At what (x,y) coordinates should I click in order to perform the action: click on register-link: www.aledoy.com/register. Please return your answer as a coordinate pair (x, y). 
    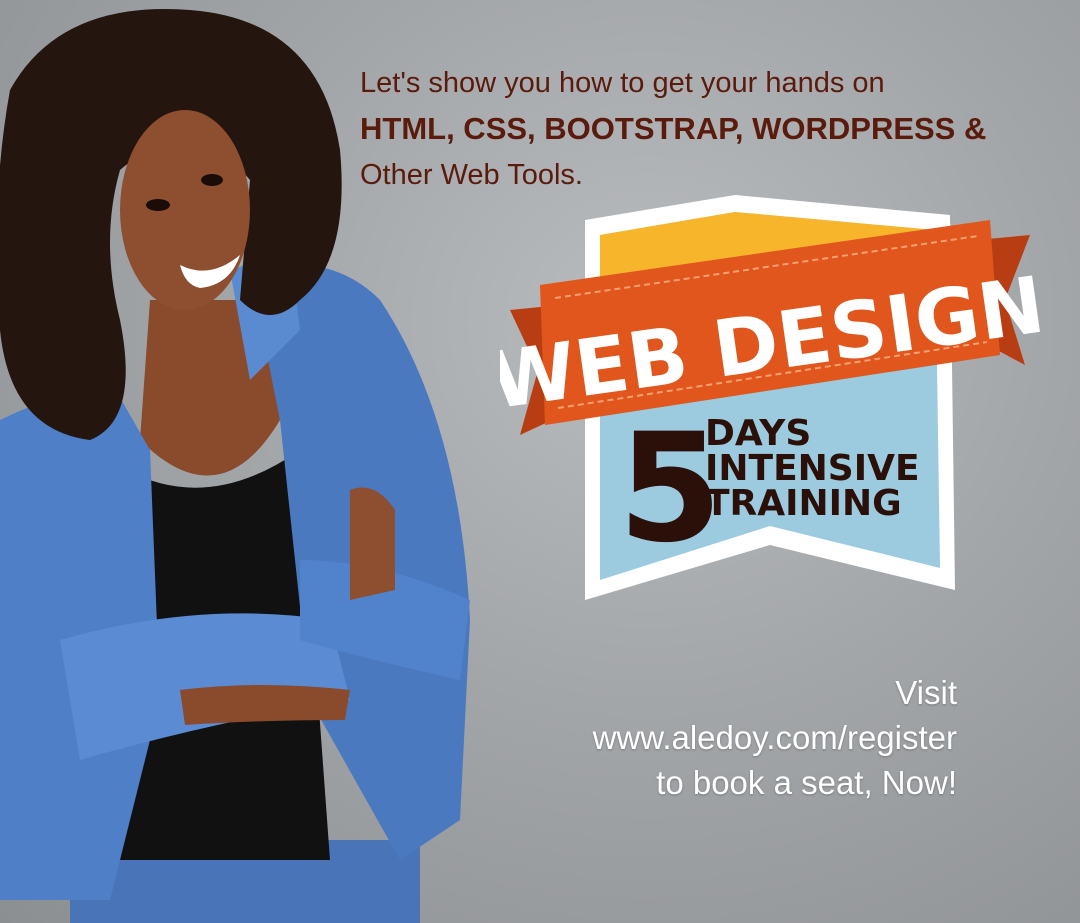
    Looking at the image, I should click on (774, 737).